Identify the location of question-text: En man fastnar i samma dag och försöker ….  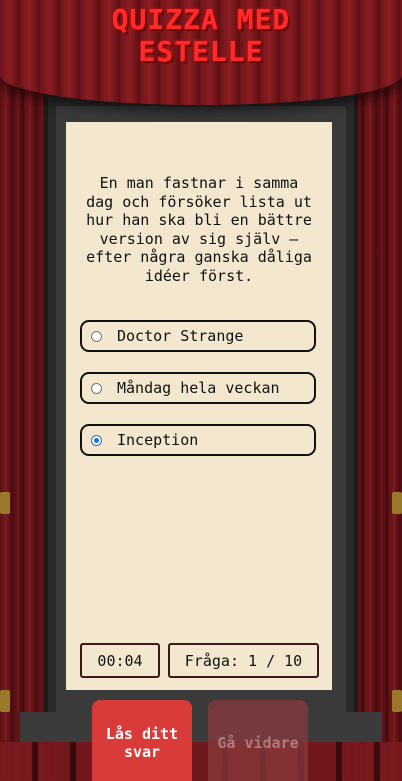
(199, 229).